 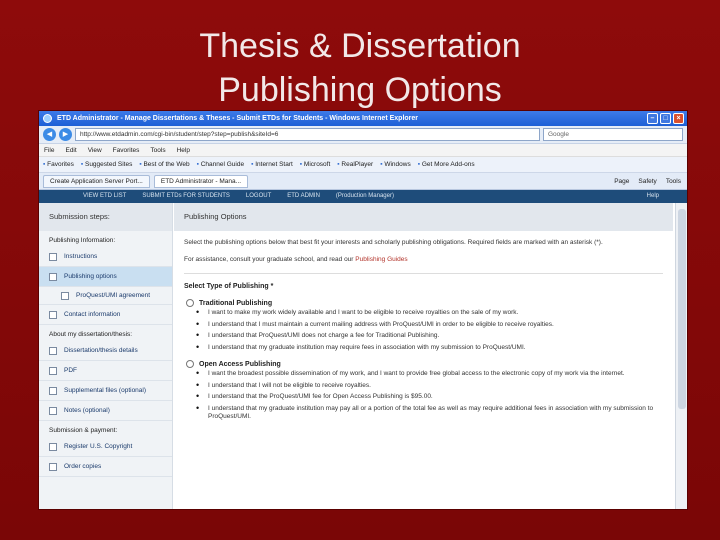 I want to click on forward-icon: ▶, so click(x=65, y=134).